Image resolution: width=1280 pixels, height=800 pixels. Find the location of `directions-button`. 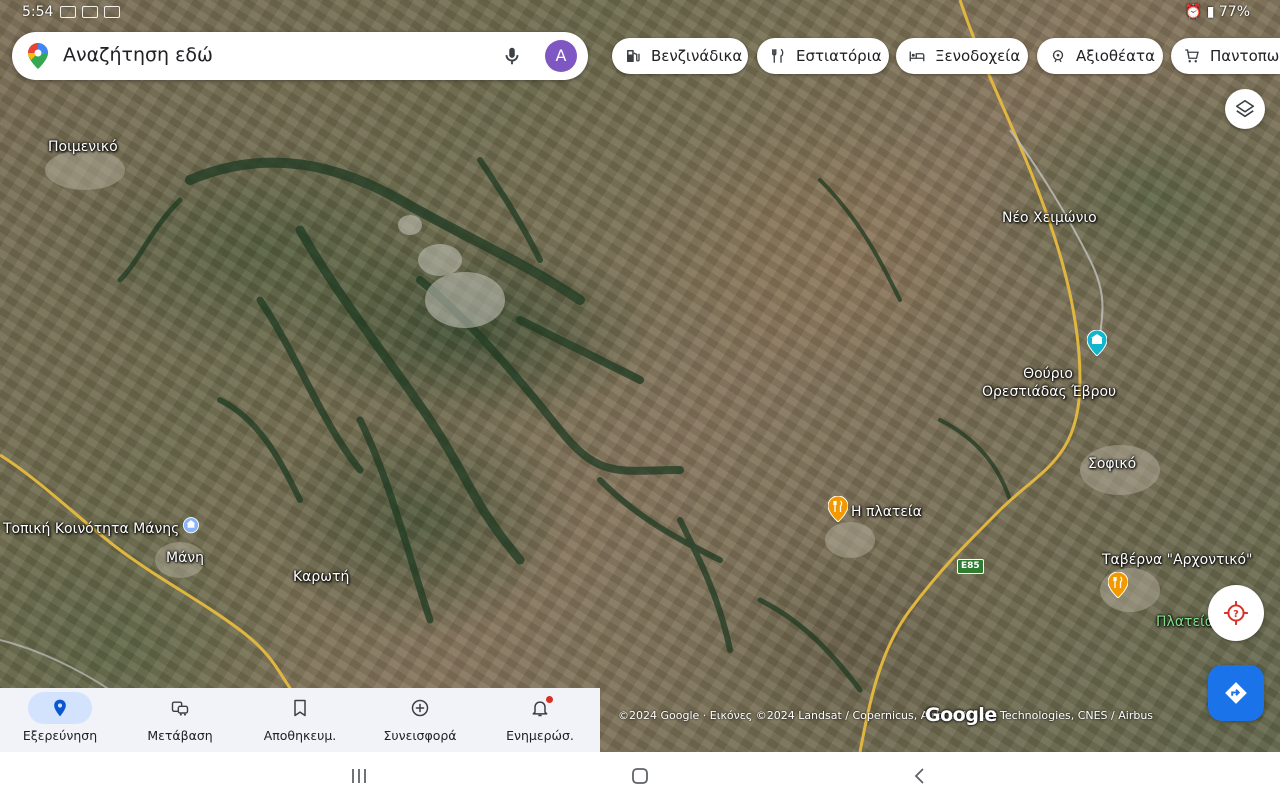

directions-button is located at coordinates (1236, 693).